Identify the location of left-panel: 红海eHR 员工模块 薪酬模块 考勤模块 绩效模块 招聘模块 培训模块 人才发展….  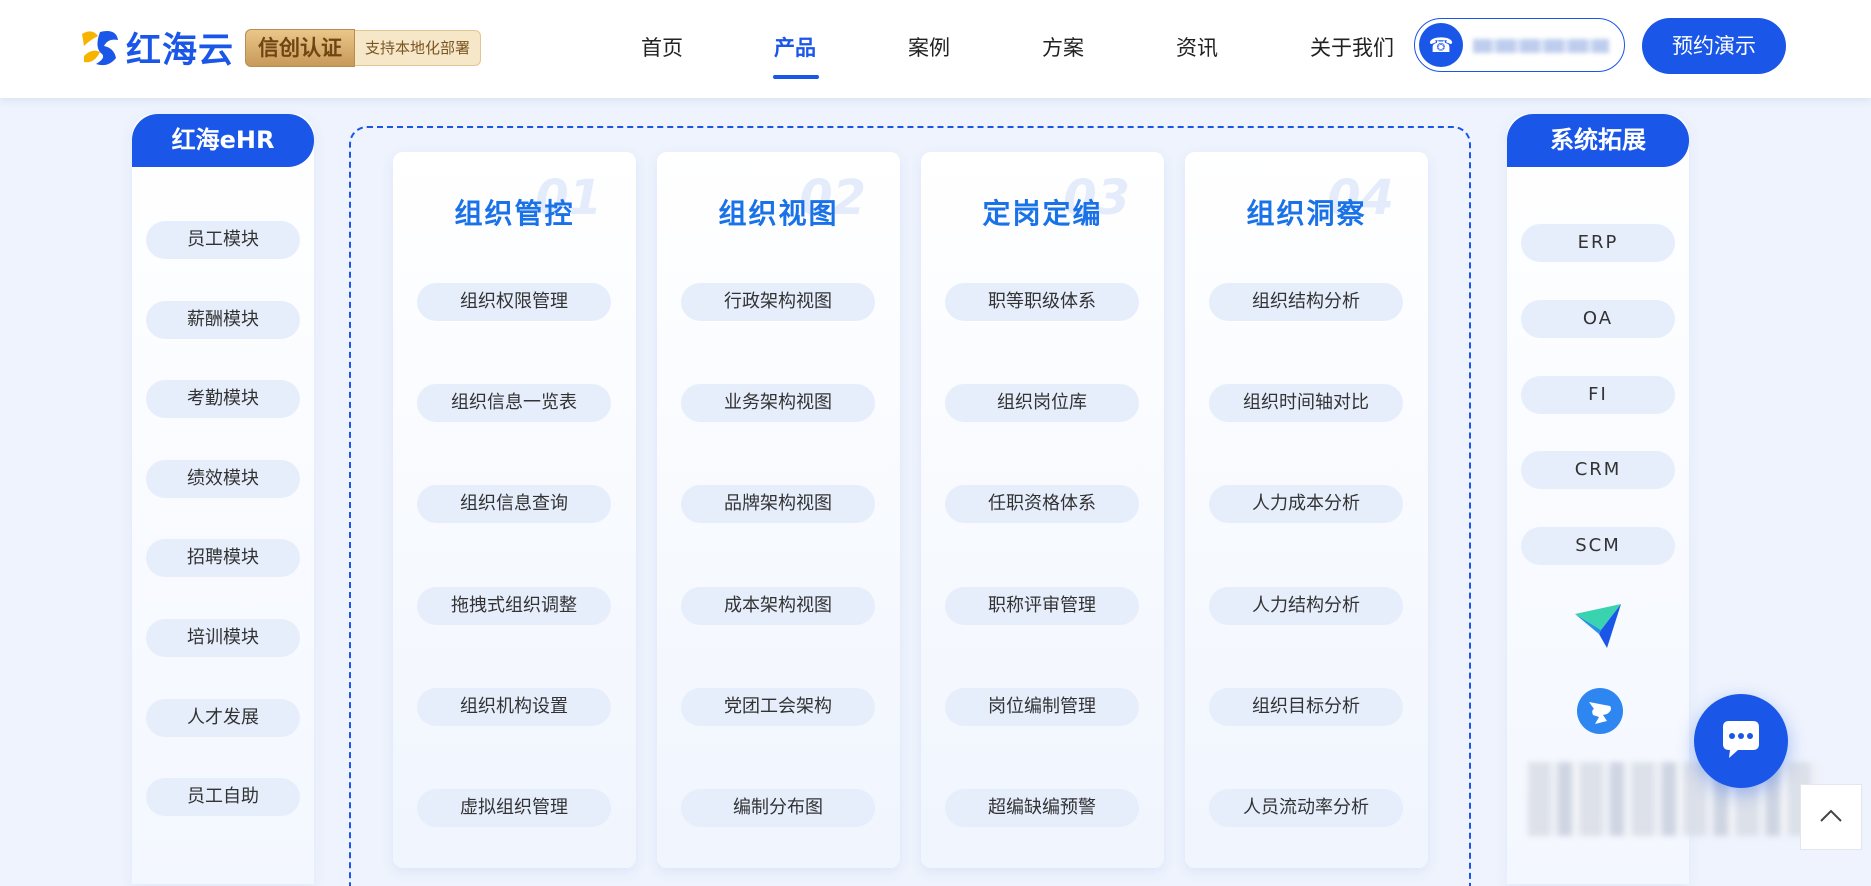
(223, 499).